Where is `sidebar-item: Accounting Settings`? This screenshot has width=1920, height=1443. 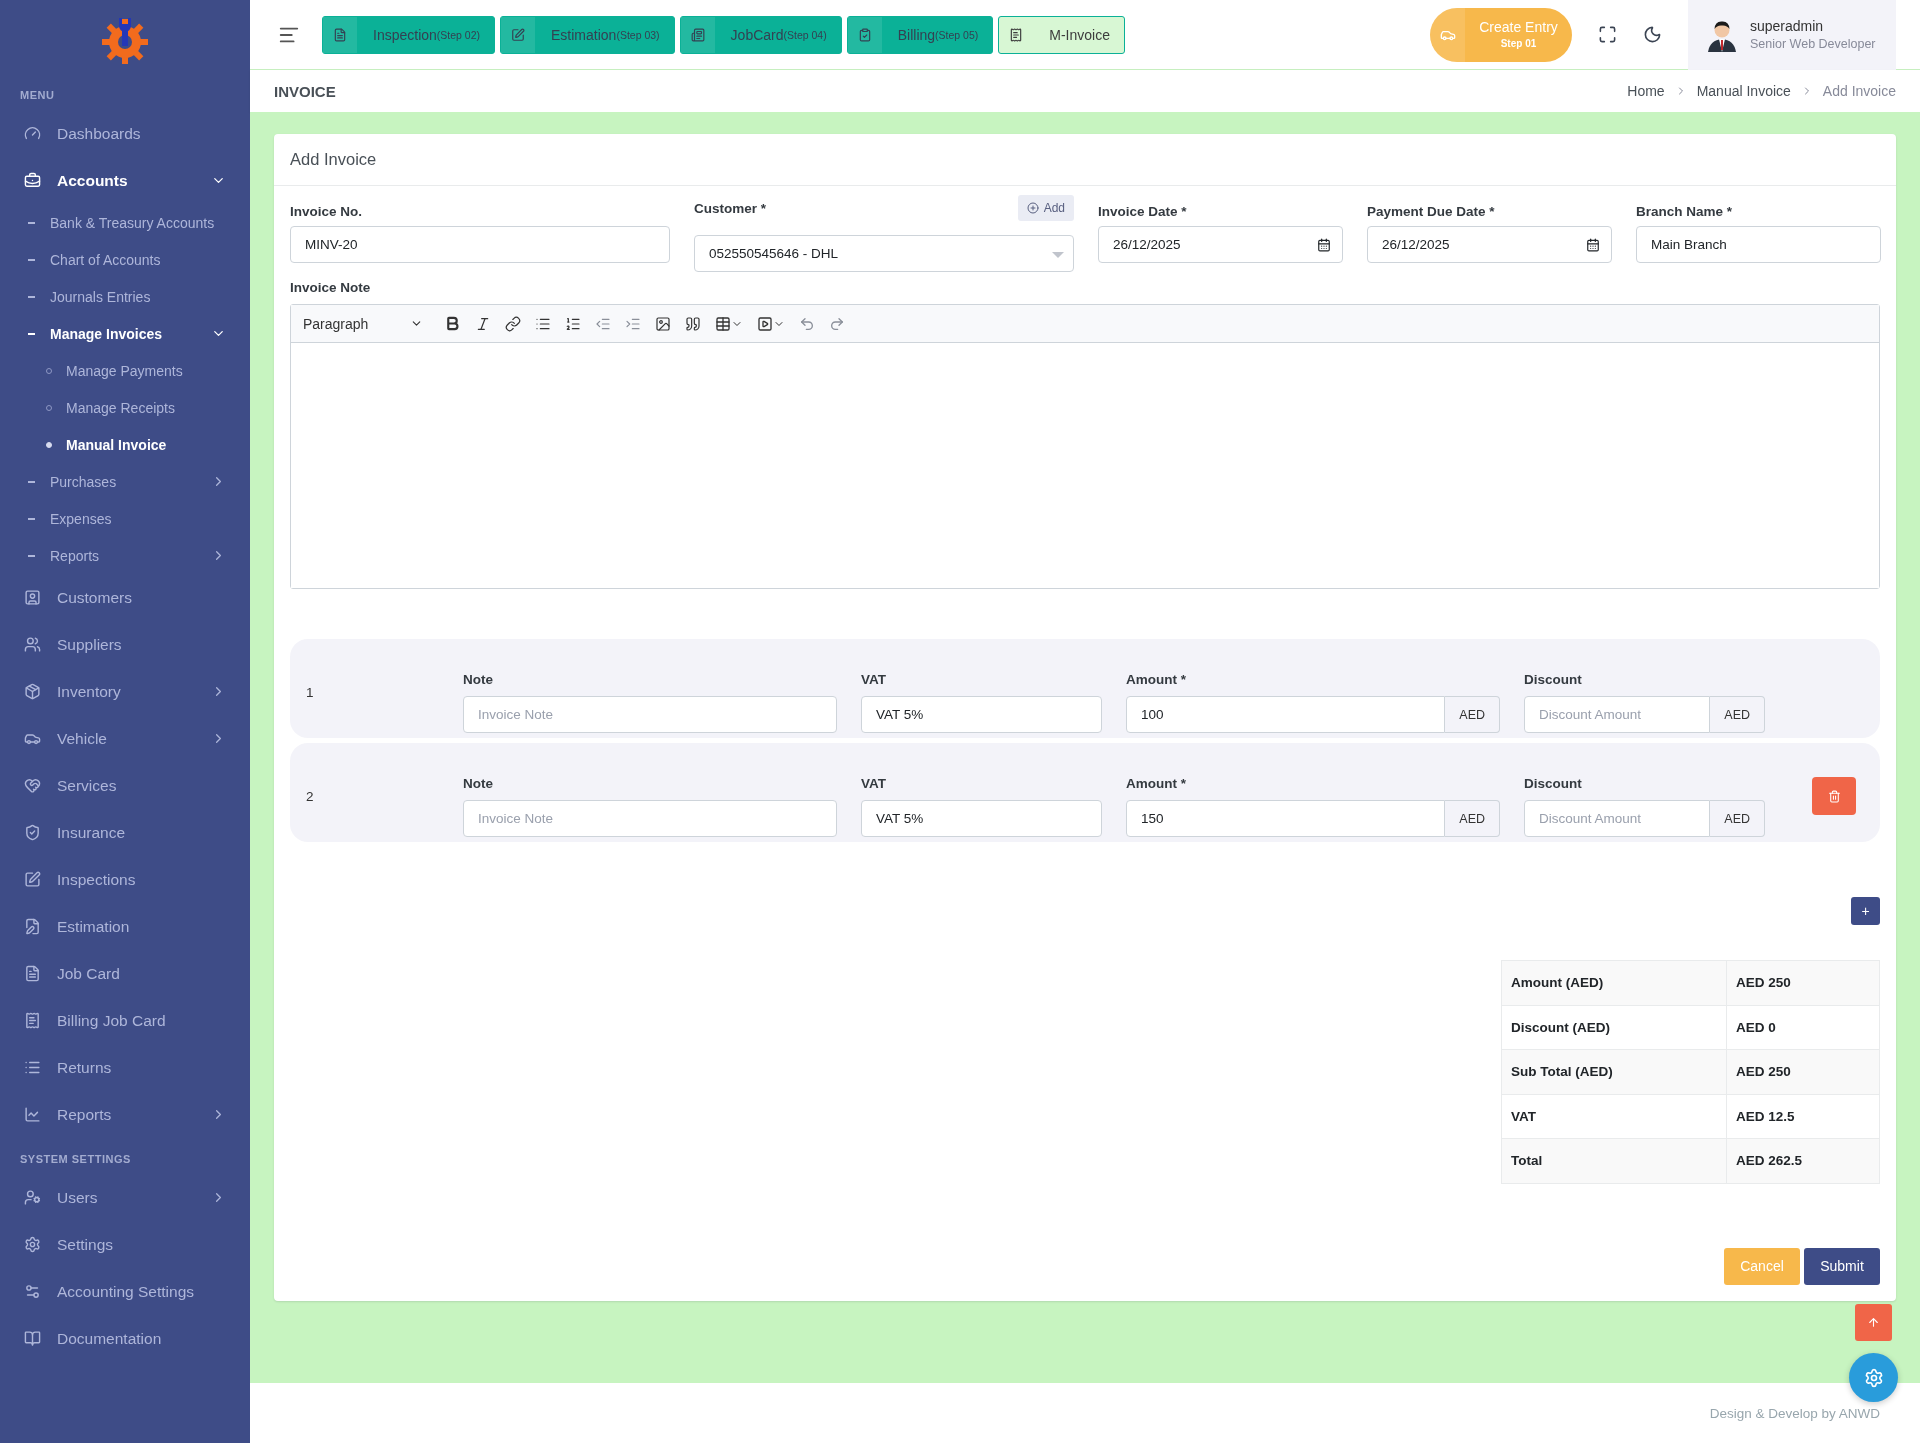
sidebar-item: Accounting Settings is located at coordinates (125, 1291).